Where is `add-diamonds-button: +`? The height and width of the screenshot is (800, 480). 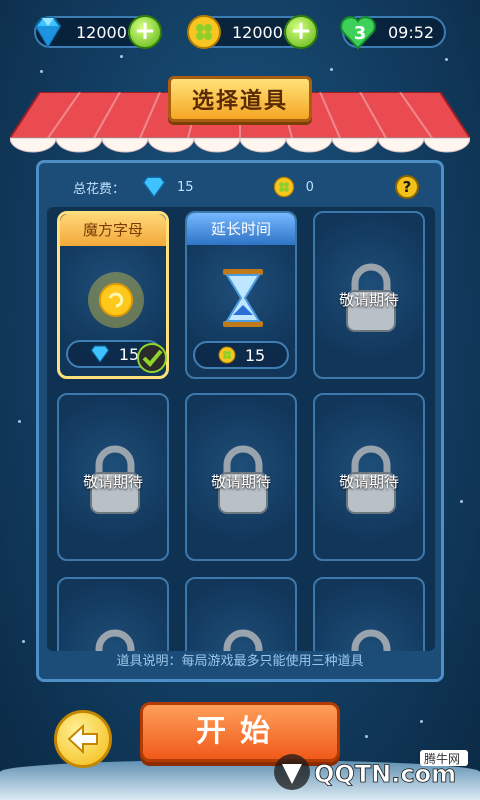 add-diamonds-button: + is located at coordinates (145, 32).